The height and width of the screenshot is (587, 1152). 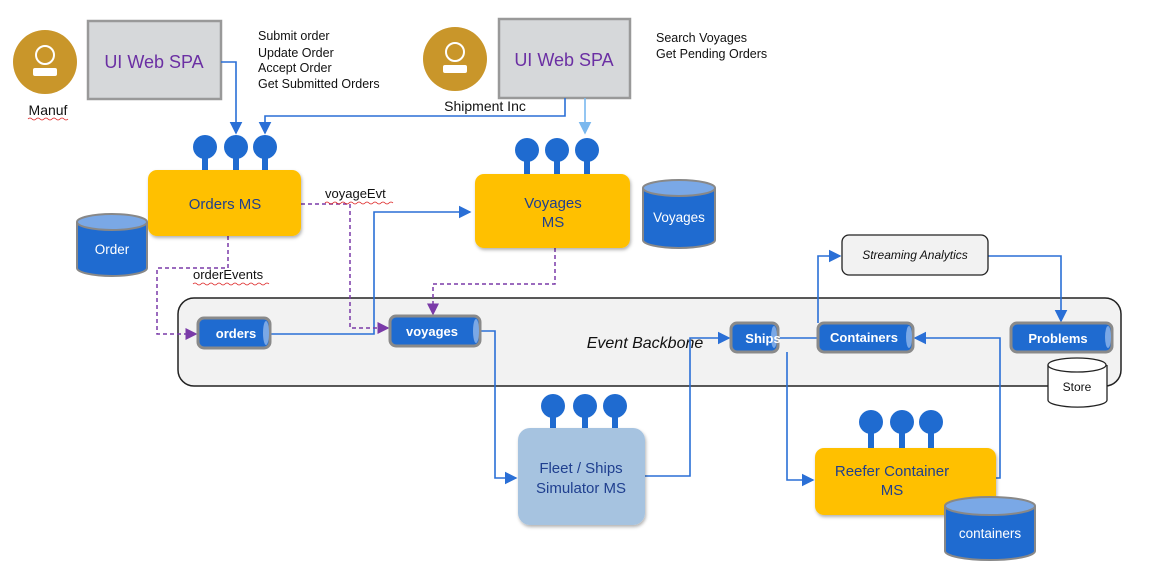 What do you see at coordinates (485, 106) in the screenshot?
I see `actor-label: Shipment Inc` at bounding box center [485, 106].